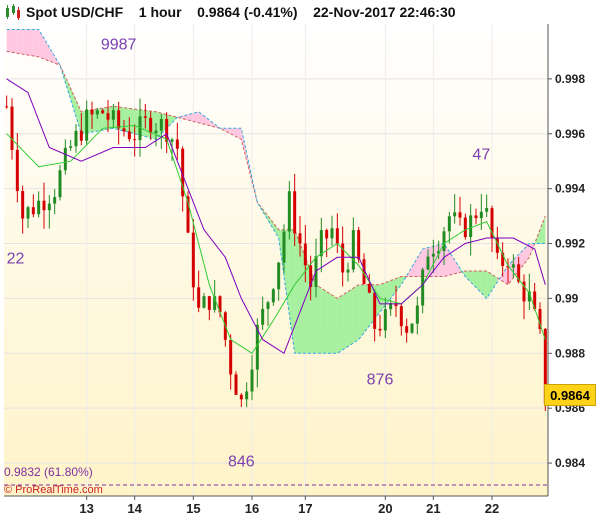 The height and width of the screenshot is (519, 600). What do you see at coordinates (119, 45) in the screenshot?
I see `swing-annotation: 9987` at bounding box center [119, 45].